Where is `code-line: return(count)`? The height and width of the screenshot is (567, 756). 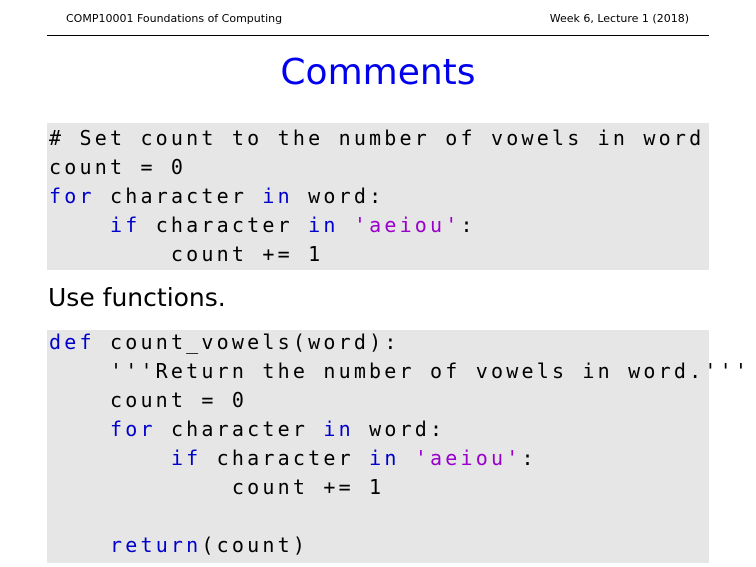
code-line: return(count) is located at coordinates (178, 545).